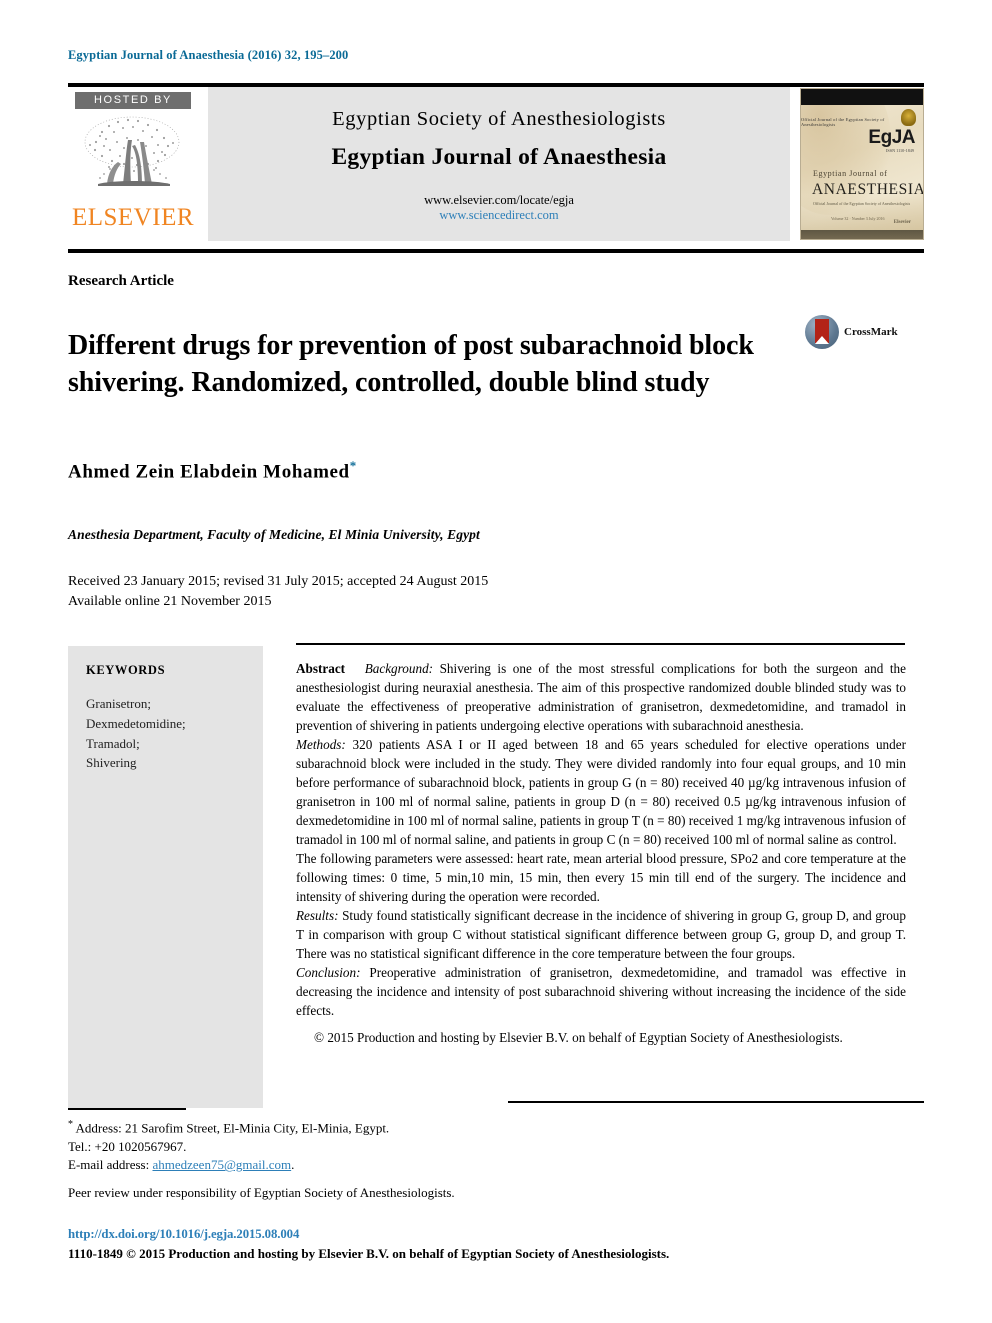 The width and height of the screenshot is (992, 1323). What do you see at coordinates (133, 217) in the screenshot?
I see `elsevier-wordmark: ELSEVIER` at bounding box center [133, 217].